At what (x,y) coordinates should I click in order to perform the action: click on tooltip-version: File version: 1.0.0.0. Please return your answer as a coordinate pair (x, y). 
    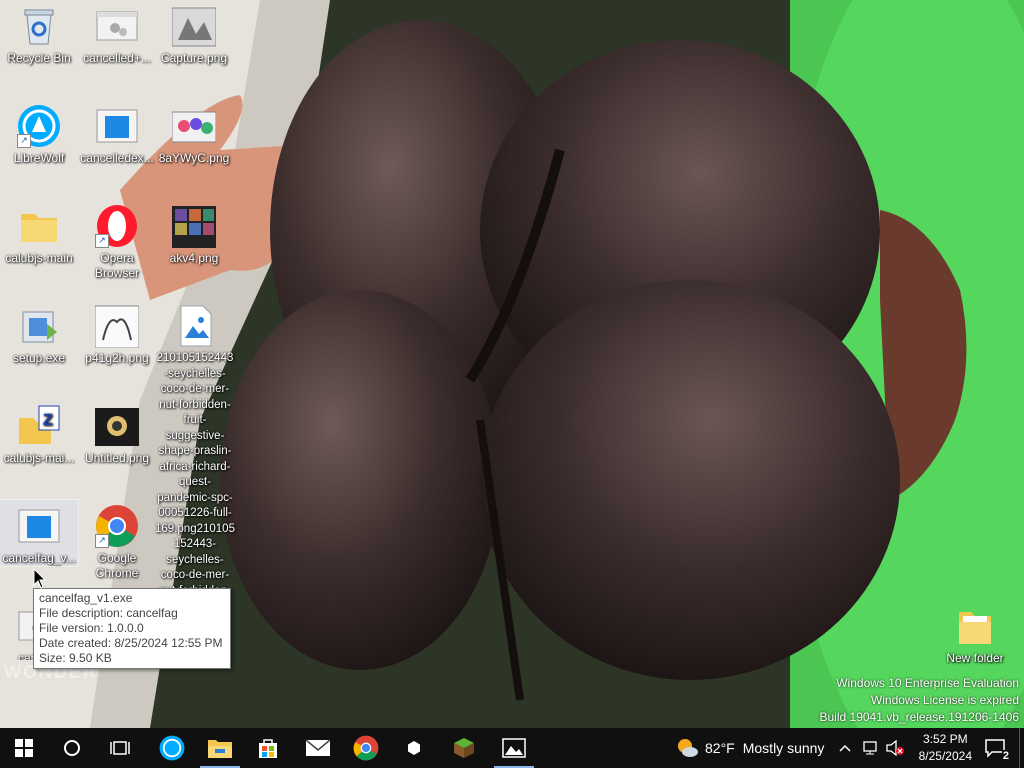
    Looking at the image, I should click on (91, 628).